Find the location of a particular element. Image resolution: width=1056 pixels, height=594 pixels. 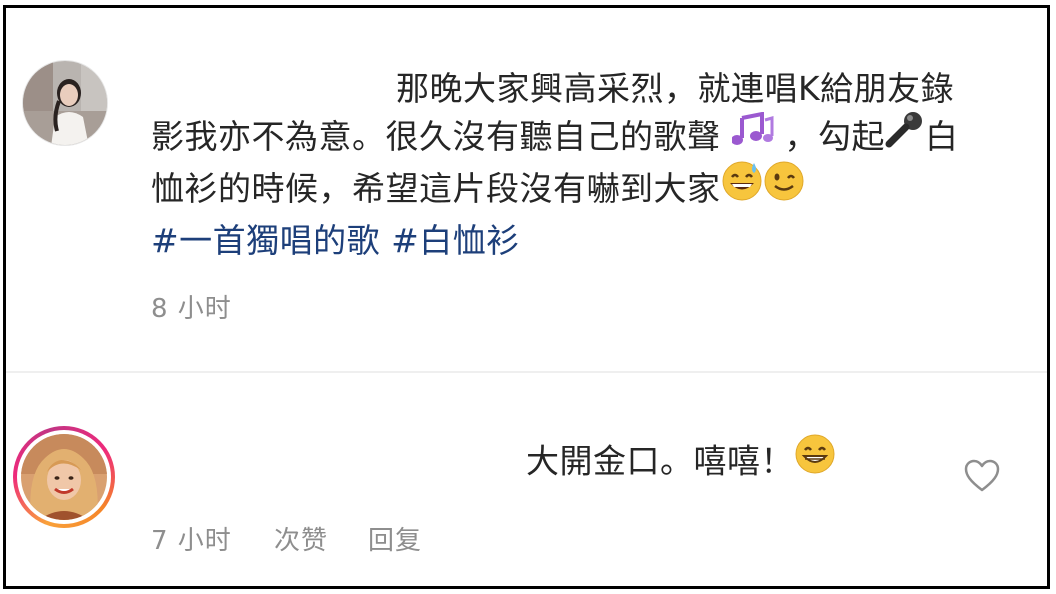

like-count-button: 次赞 is located at coordinates (301, 538).